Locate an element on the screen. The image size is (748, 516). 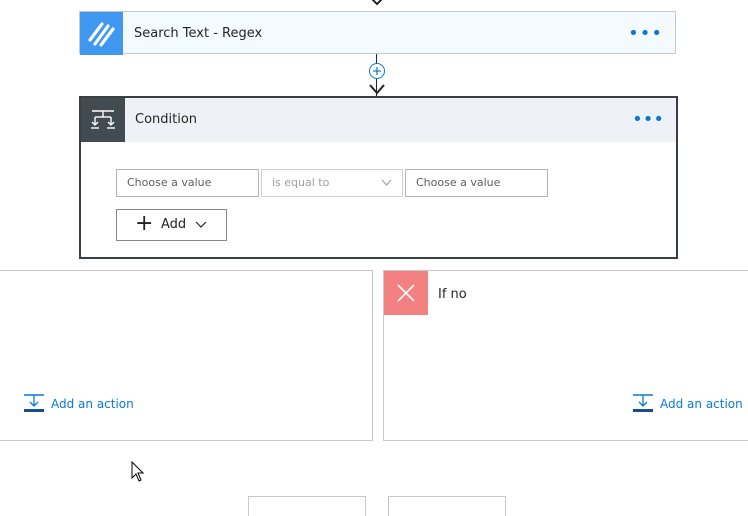
plus-icon: + is located at coordinates (144, 223).